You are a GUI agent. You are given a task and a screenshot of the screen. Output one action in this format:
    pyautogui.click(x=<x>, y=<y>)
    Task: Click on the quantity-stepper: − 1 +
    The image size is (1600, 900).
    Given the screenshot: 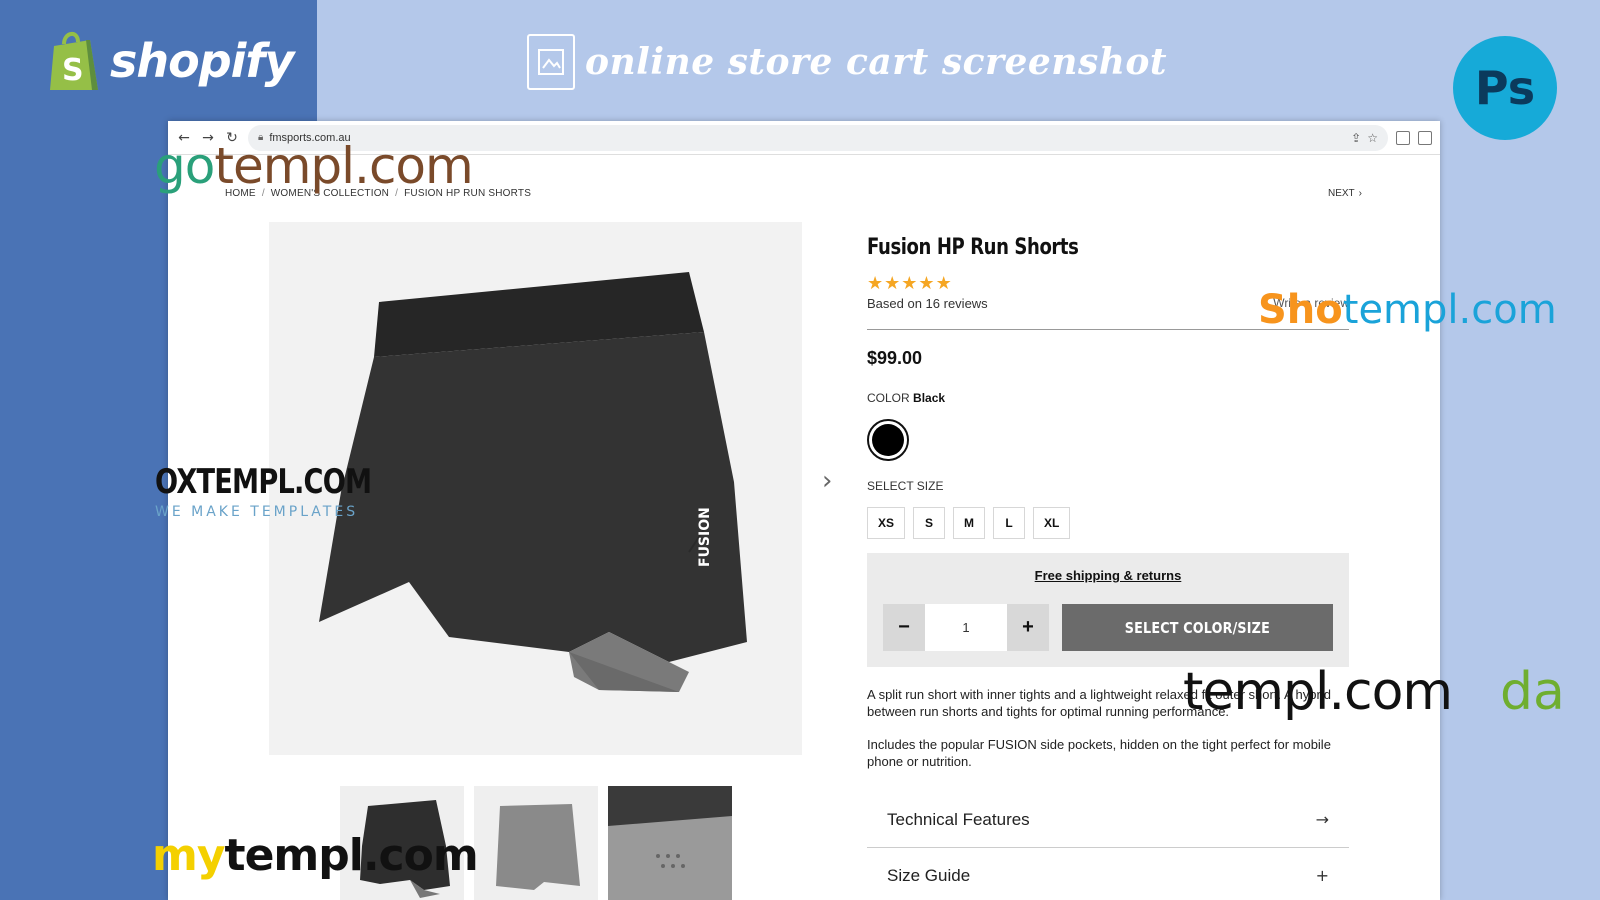 What is the action you would take?
    pyautogui.click(x=966, y=627)
    